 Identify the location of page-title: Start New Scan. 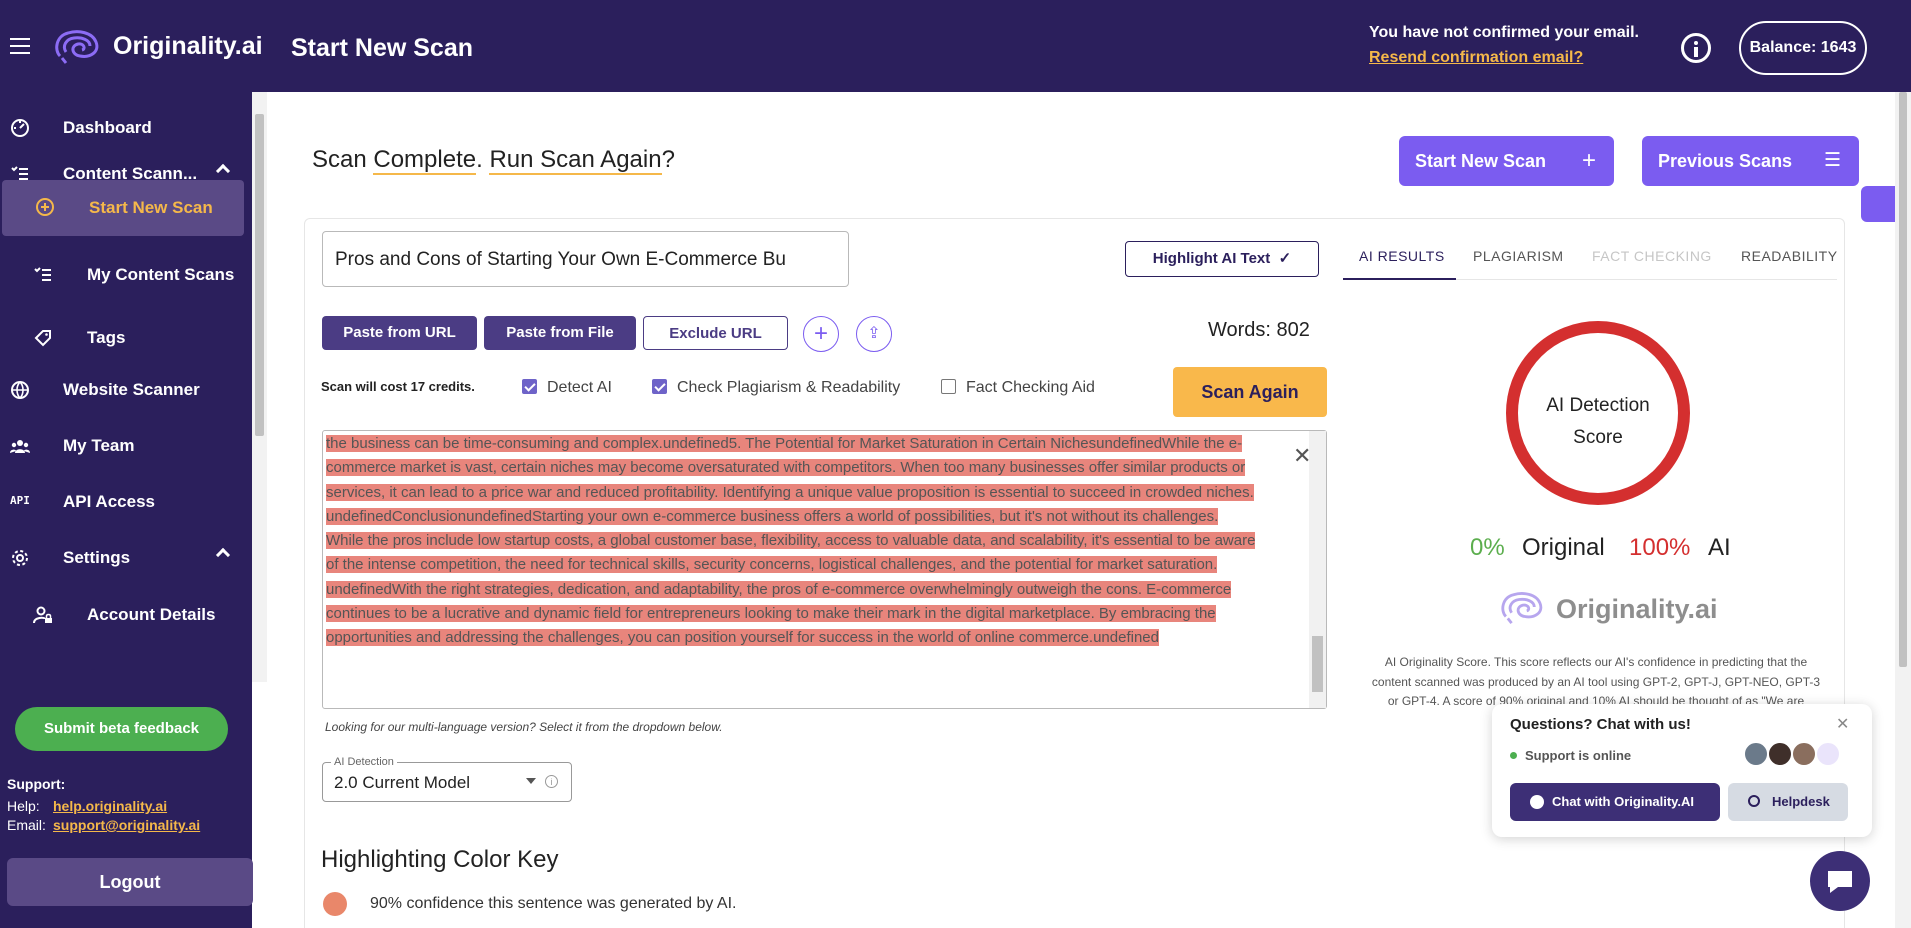
(382, 48).